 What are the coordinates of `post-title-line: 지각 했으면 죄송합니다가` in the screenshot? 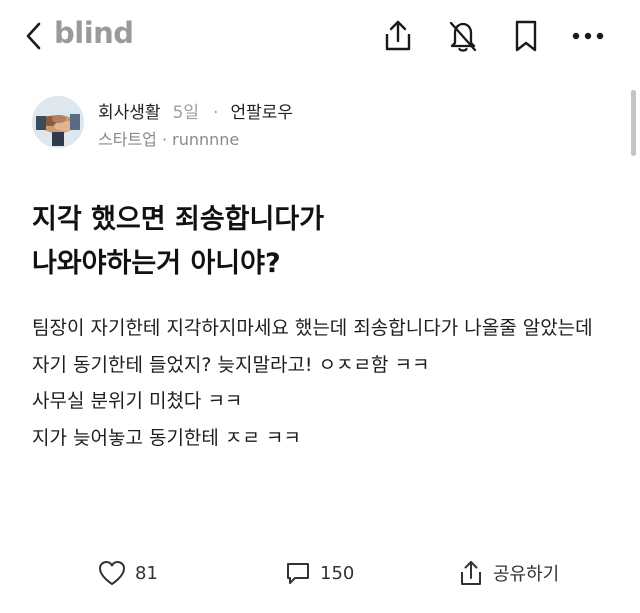 It's located at (178, 219).